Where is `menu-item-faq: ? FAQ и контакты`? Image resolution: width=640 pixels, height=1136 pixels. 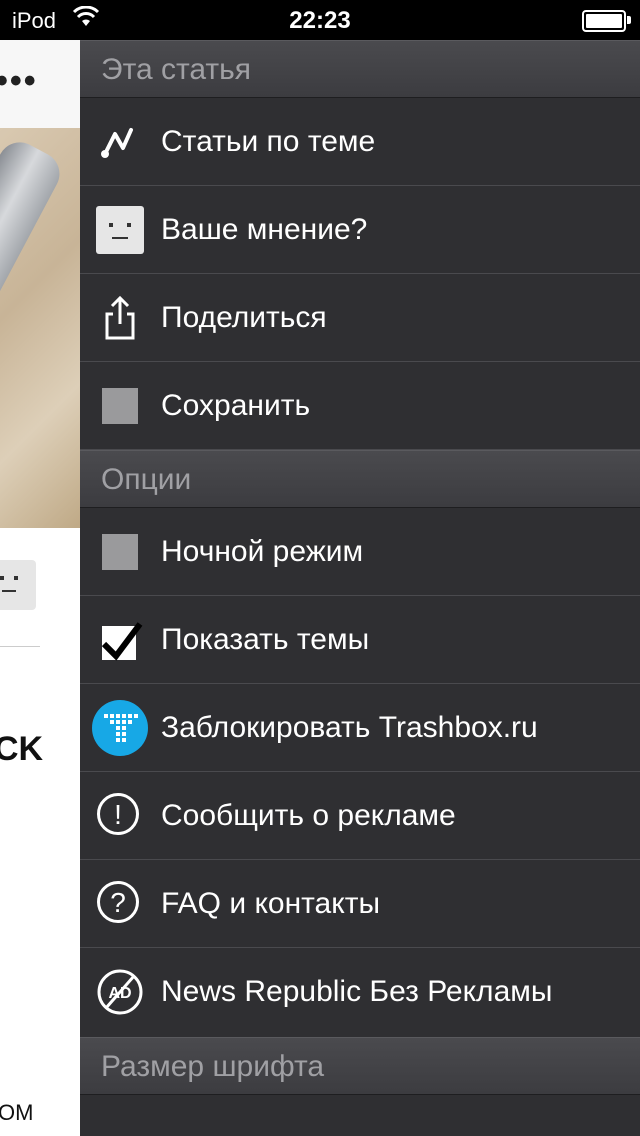
menu-item-faq: ? FAQ и контакты is located at coordinates (360, 904).